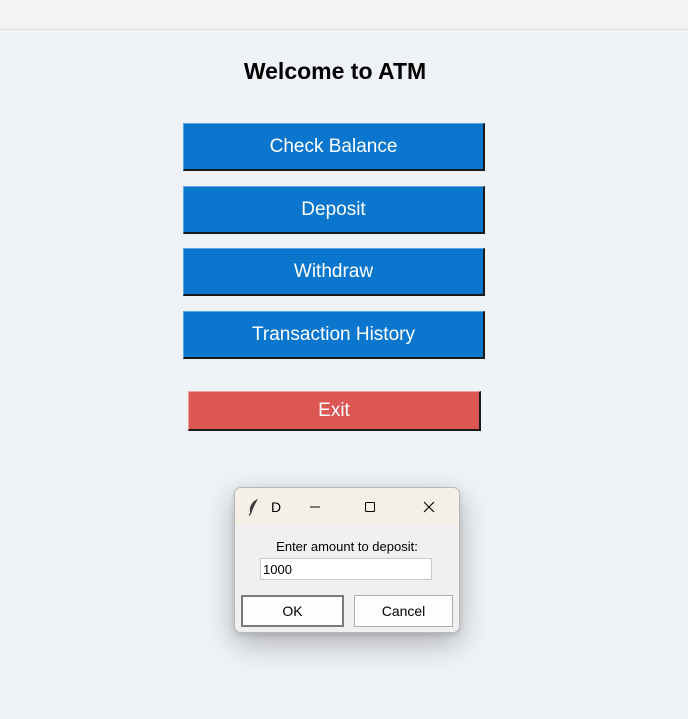  I want to click on feather-icon, so click(254, 507).